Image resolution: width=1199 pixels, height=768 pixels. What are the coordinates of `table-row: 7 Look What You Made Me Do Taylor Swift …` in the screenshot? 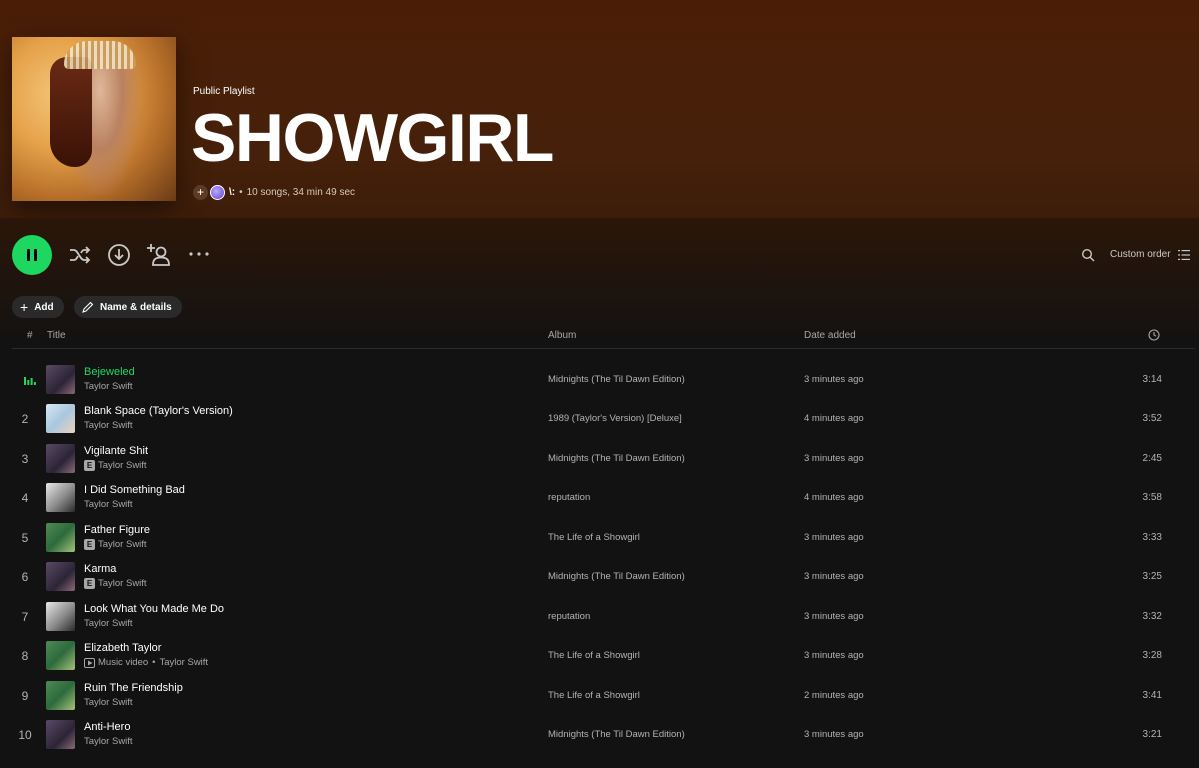 It's located at (599, 617).